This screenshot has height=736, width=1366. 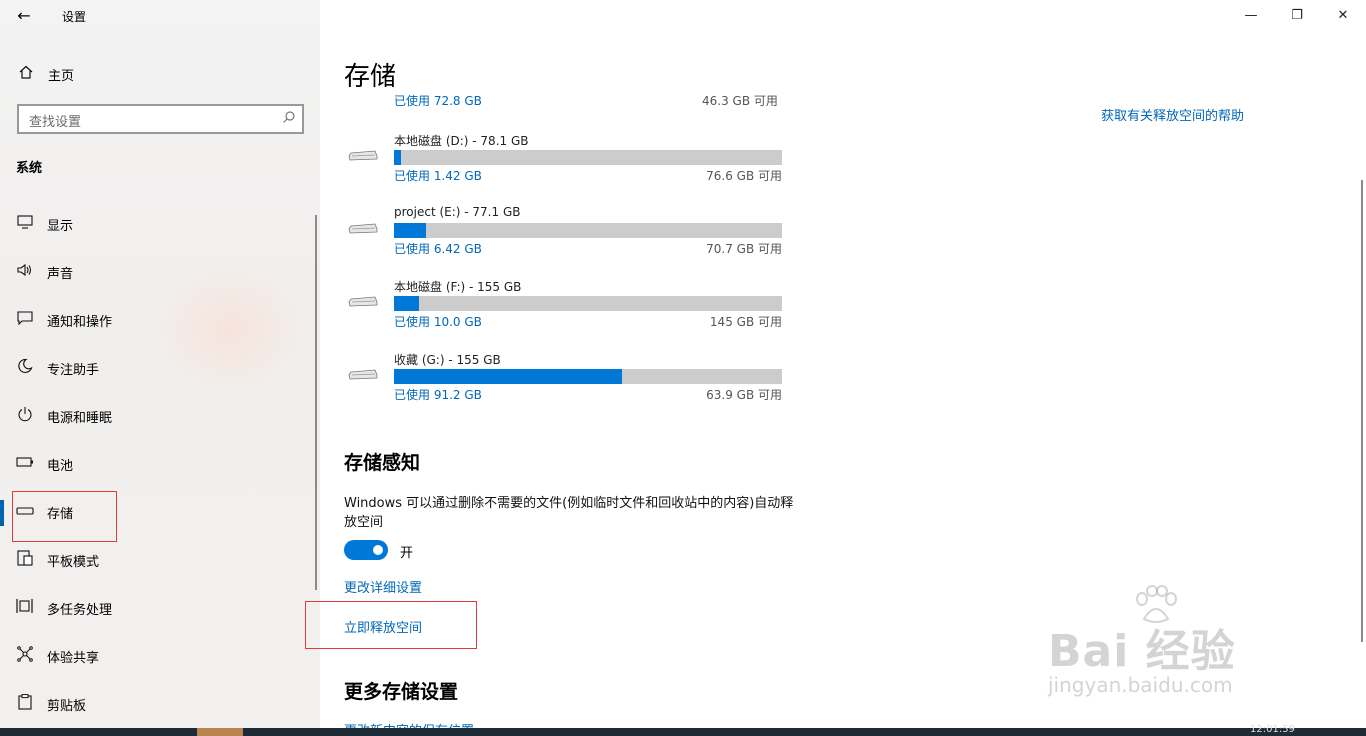 What do you see at coordinates (401, 692) in the screenshot?
I see `more-storage-settings-heading: 更多存储设置` at bounding box center [401, 692].